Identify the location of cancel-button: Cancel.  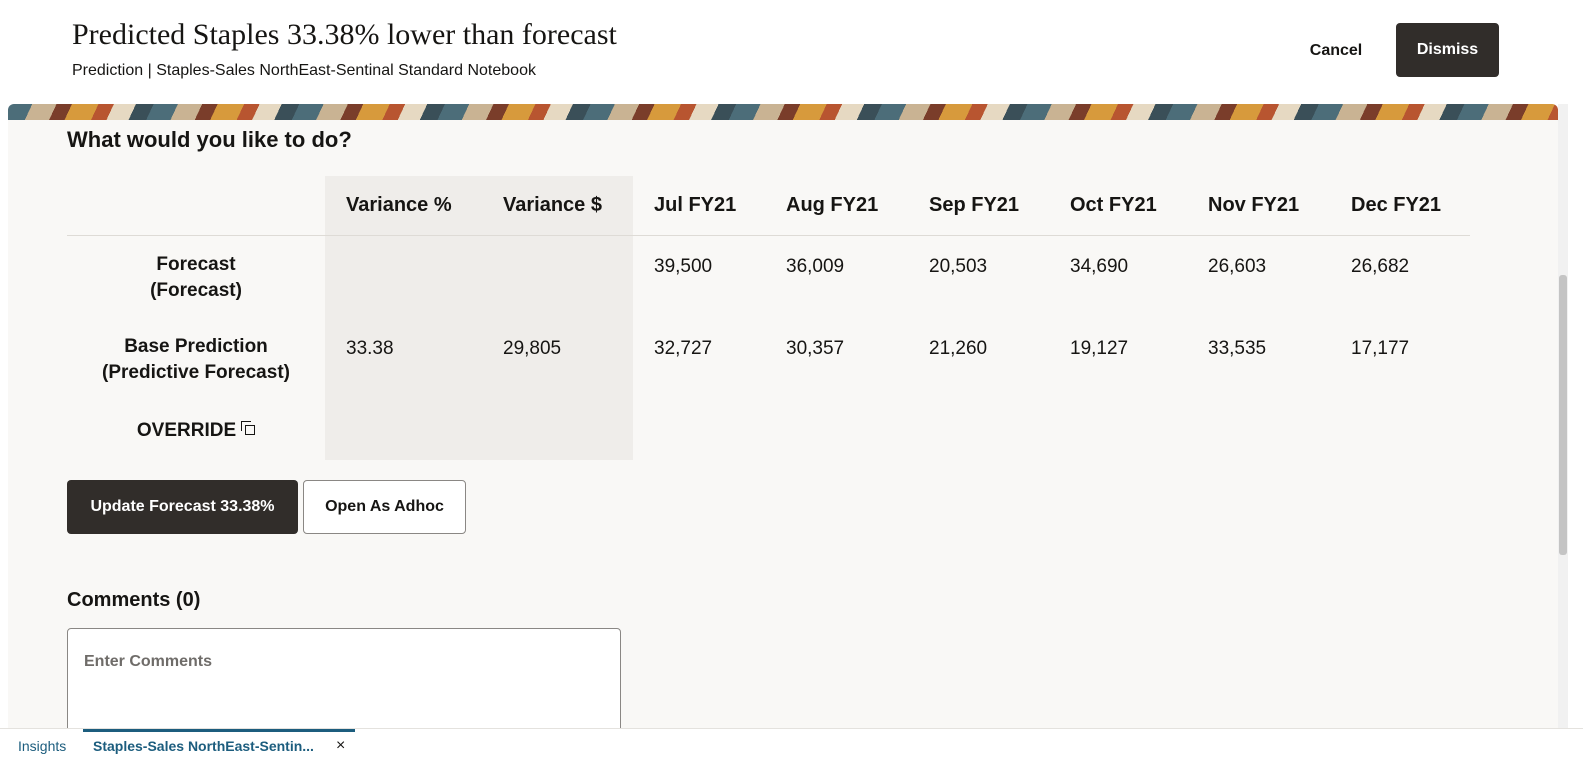
(1336, 51).